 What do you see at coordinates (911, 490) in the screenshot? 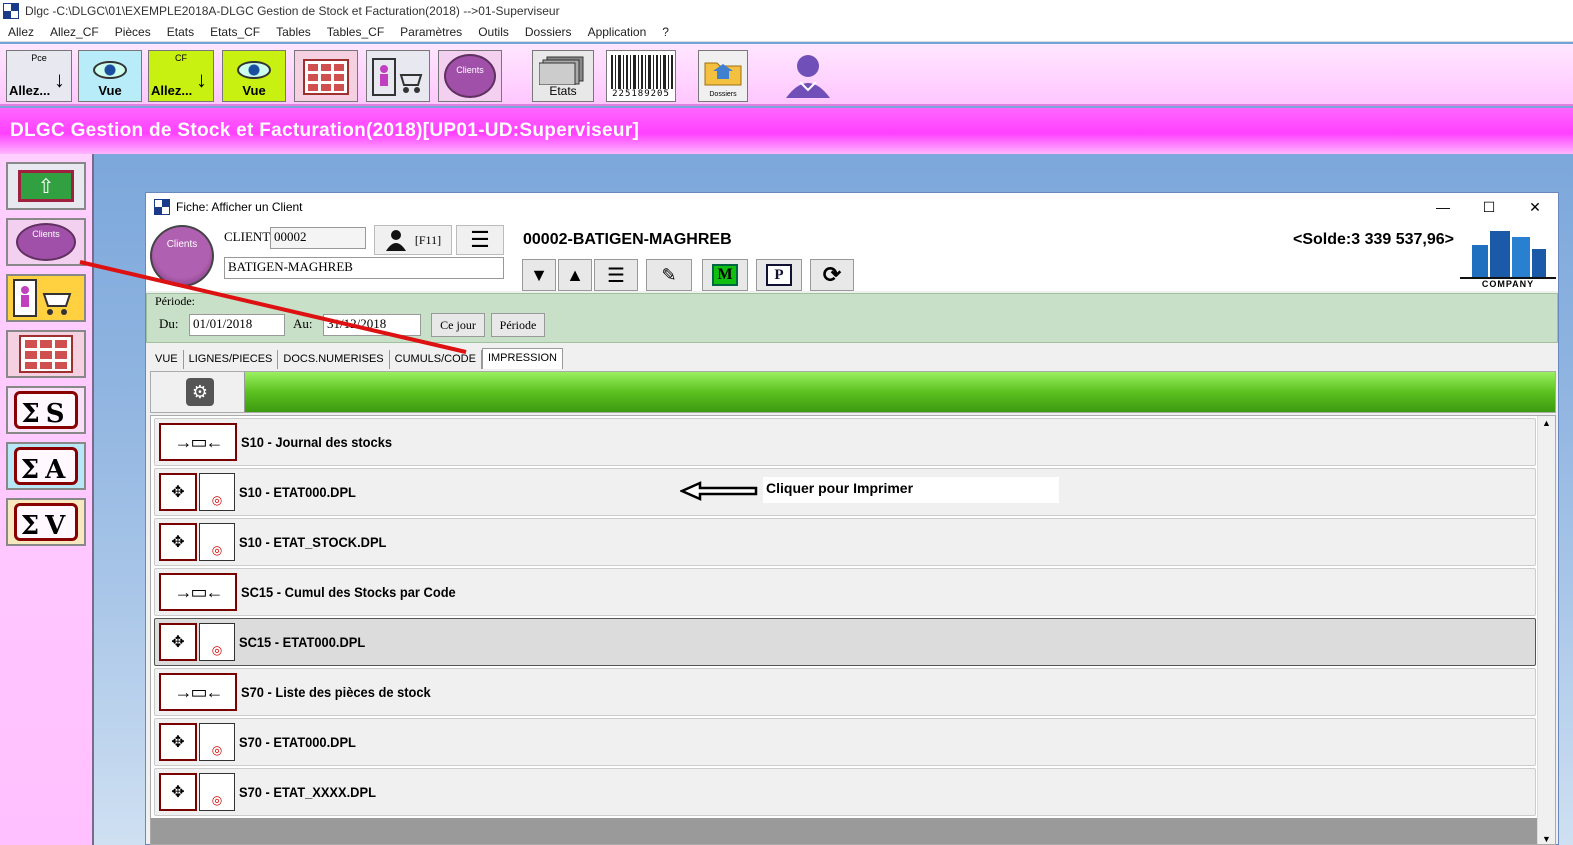
I see `annotation-label: Cliquer pour Imprimer` at bounding box center [911, 490].